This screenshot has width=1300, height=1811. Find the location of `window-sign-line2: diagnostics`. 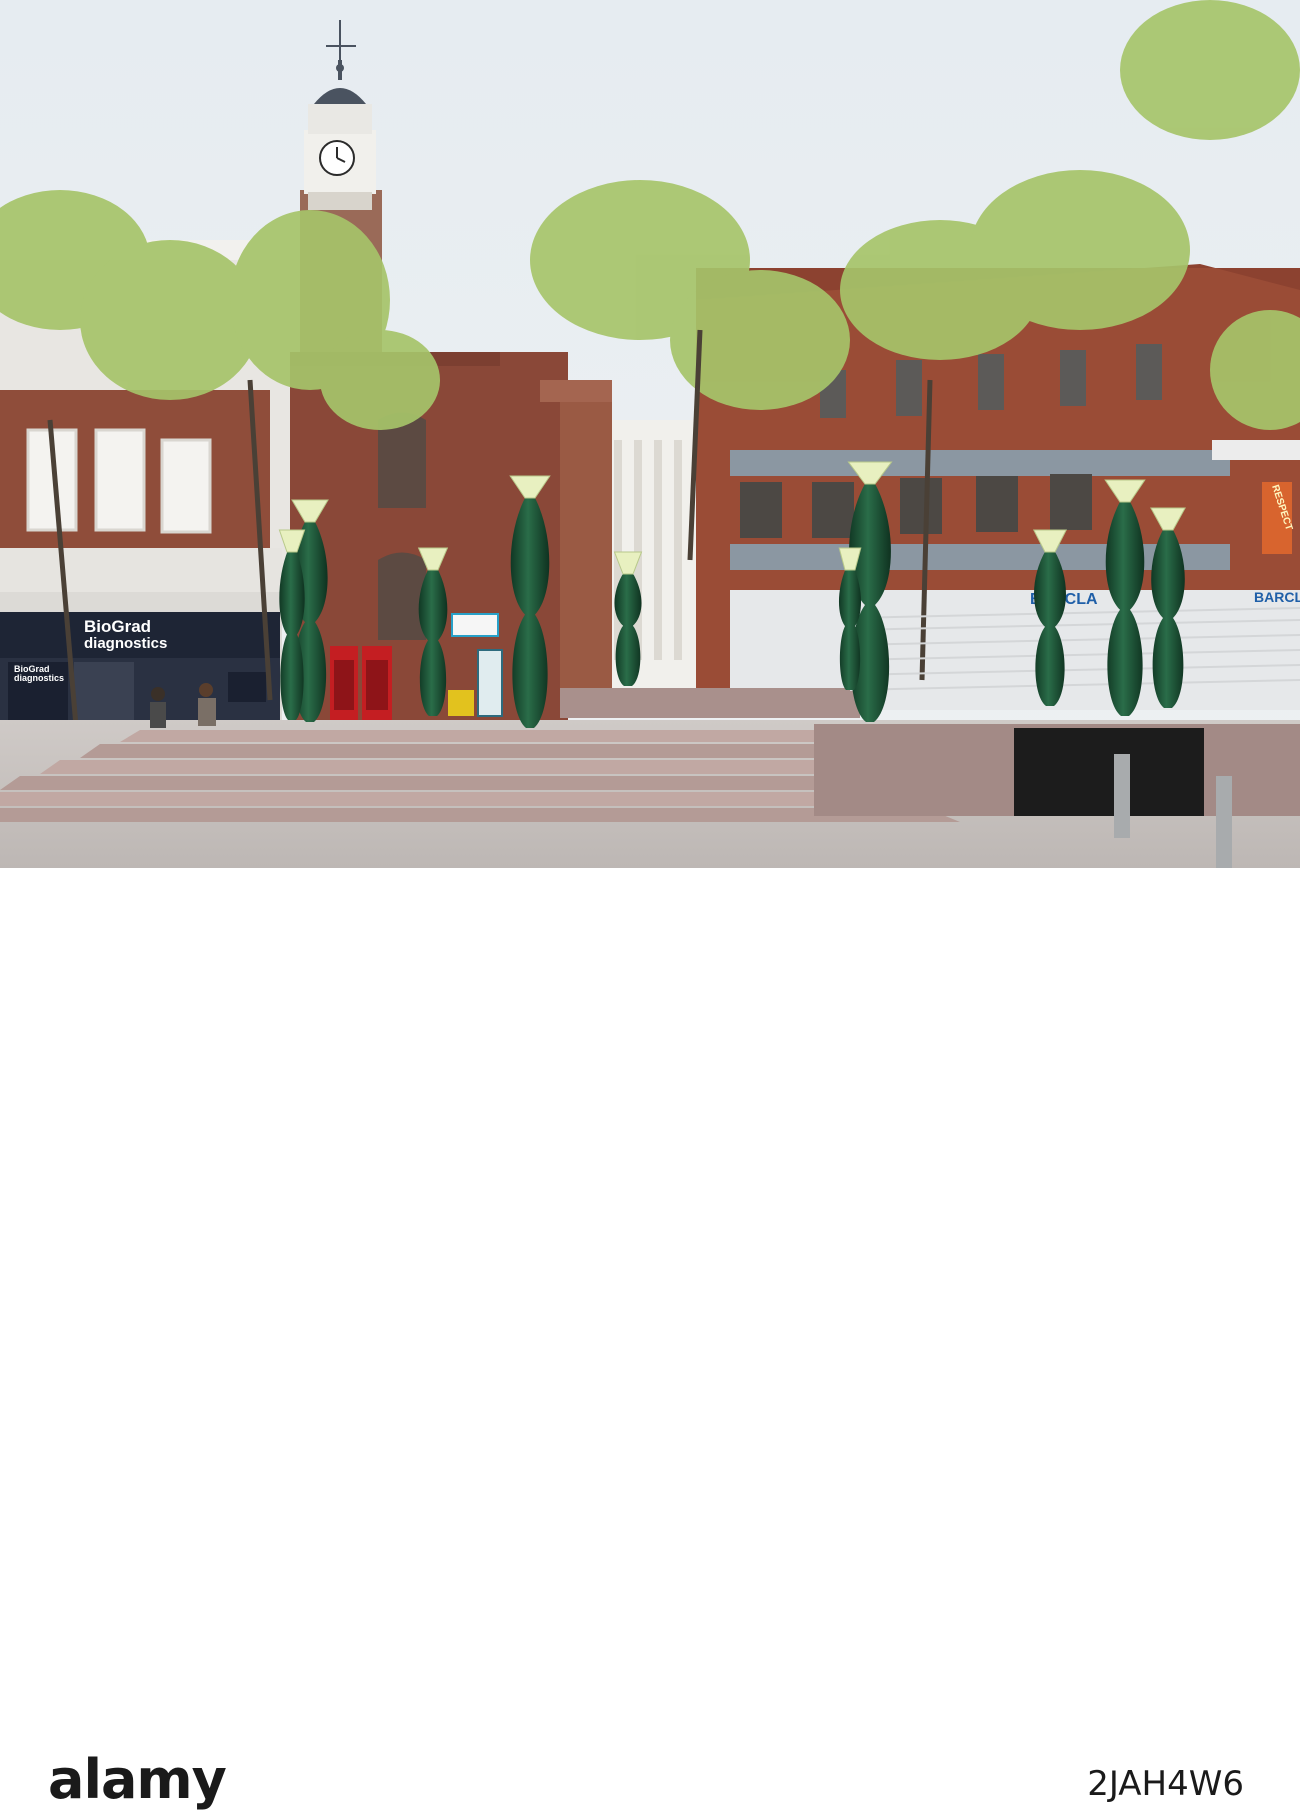

window-sign-line2: diagnostics is located at coordinates (39, 678).